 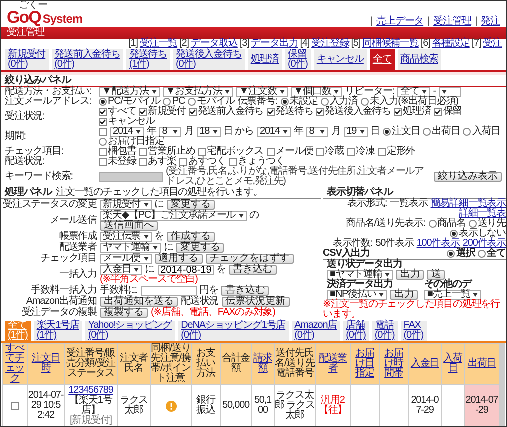 I want to click on nav-link: 各種設定, so click(x=451, y=44).